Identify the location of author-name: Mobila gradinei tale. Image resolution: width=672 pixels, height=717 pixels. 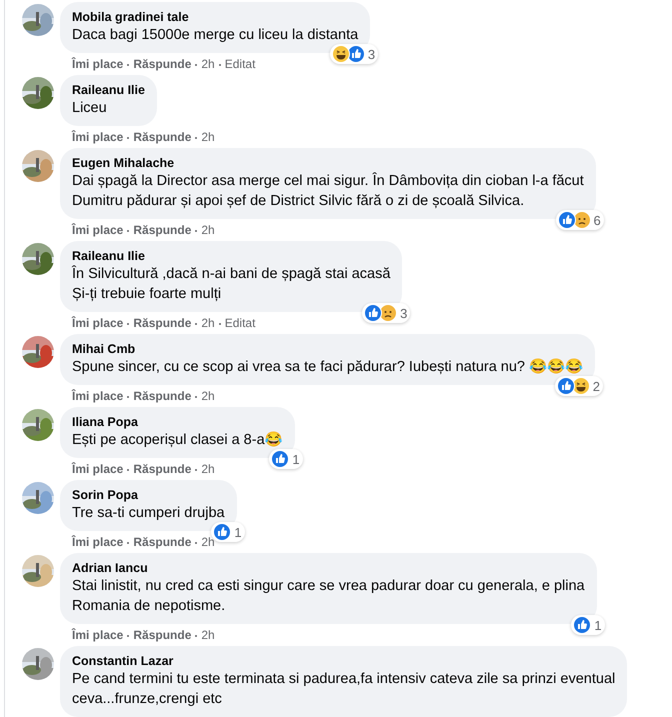
(130, 17).